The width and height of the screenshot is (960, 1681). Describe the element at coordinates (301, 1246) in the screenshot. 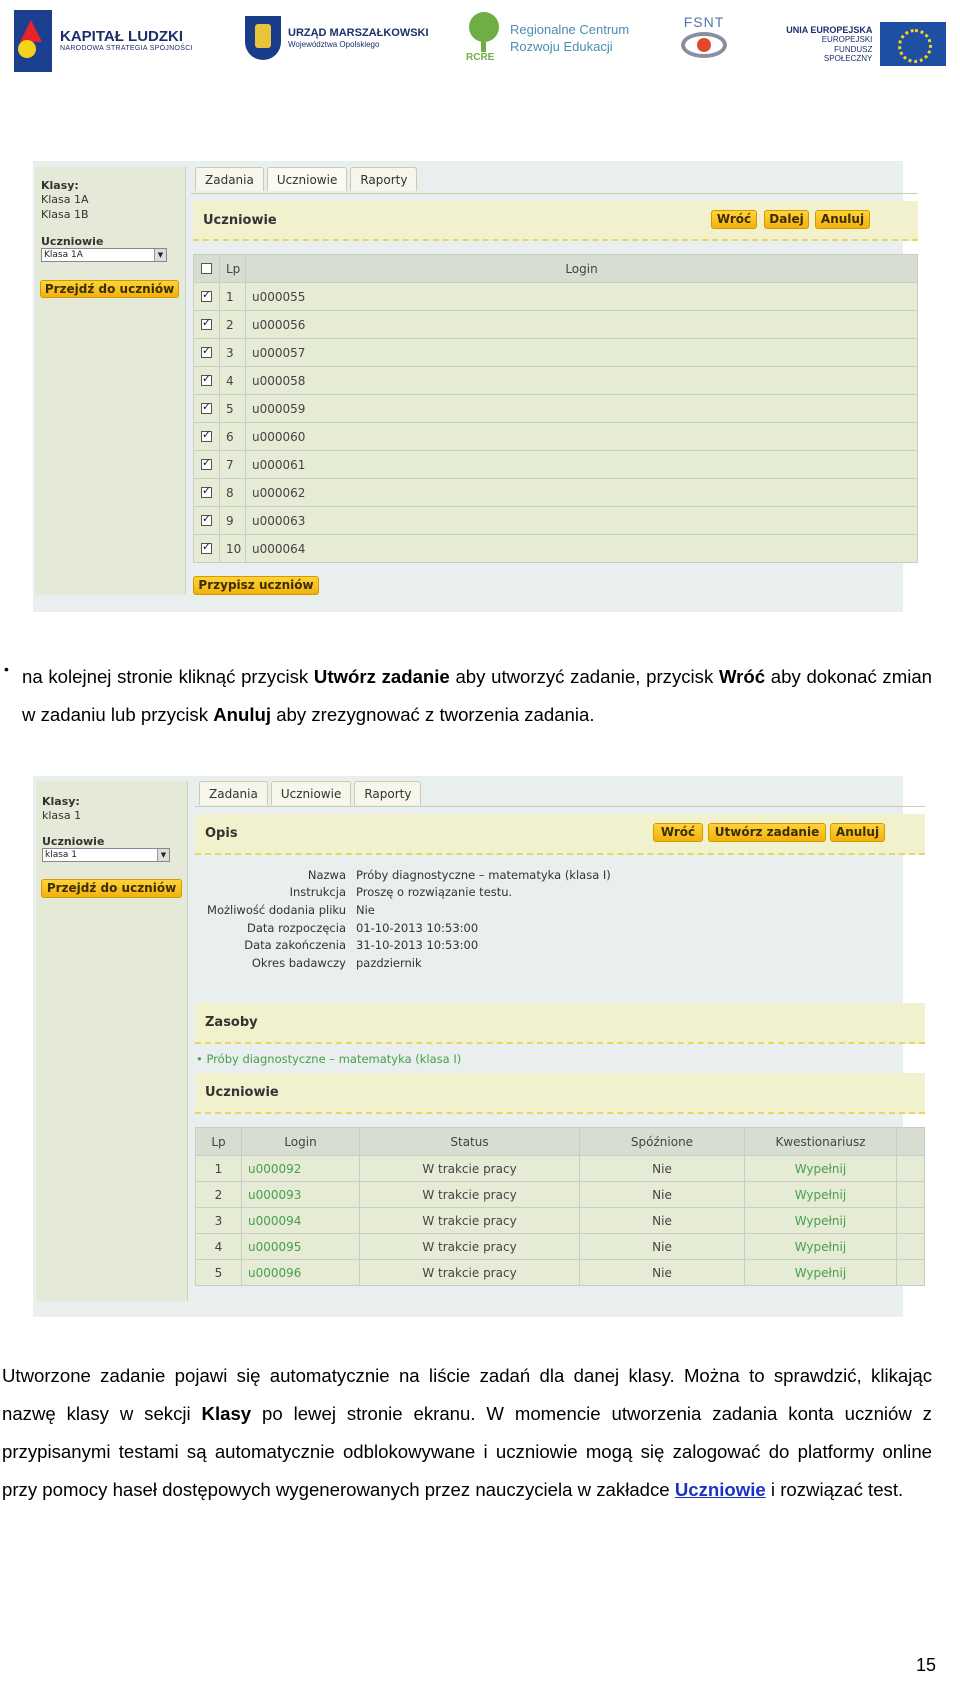

I see `row-login-link: u000095` at that location.